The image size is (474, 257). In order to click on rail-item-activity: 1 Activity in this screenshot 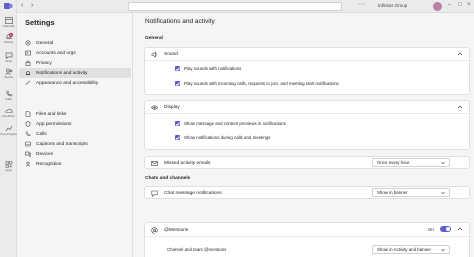, I will do `click(8, 39)`.